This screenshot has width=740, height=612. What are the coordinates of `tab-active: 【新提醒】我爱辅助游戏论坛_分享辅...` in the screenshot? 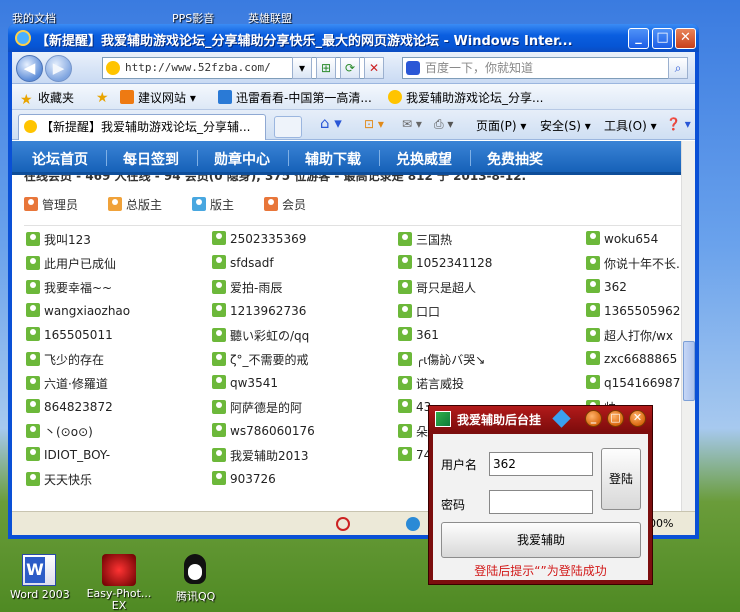 It's located at (142, 127).